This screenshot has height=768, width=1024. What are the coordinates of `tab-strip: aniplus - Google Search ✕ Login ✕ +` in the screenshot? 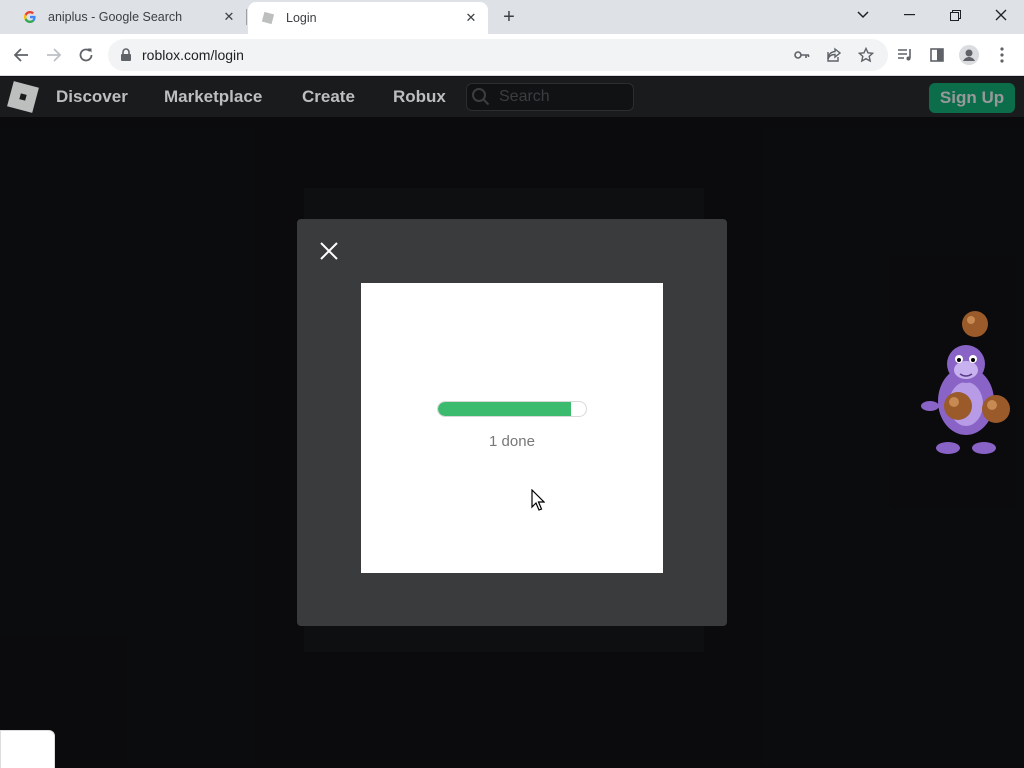 It's located at (512, 17).